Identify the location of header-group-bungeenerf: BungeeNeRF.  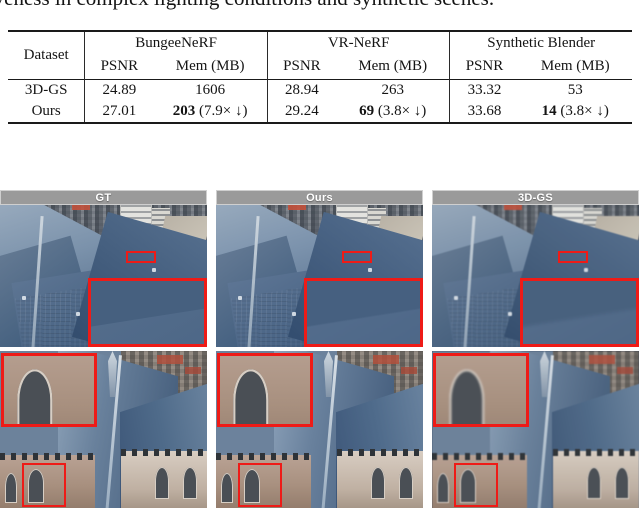
(176, 43).